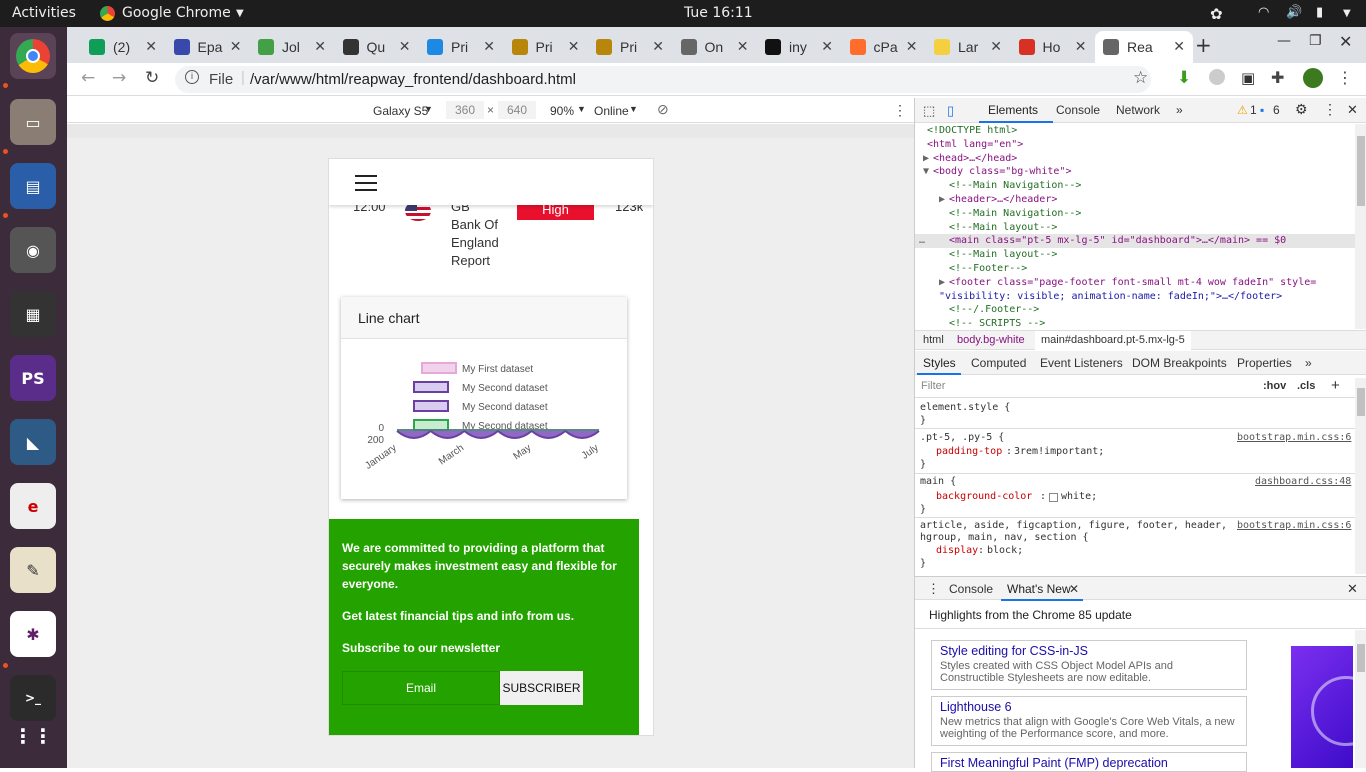 This screenshot has width=1366, height=772. What do you see at coordinates (975, 145) in the screenshot?
I see `dom-node: <html lang="en">` at bounding box center [975, 145].